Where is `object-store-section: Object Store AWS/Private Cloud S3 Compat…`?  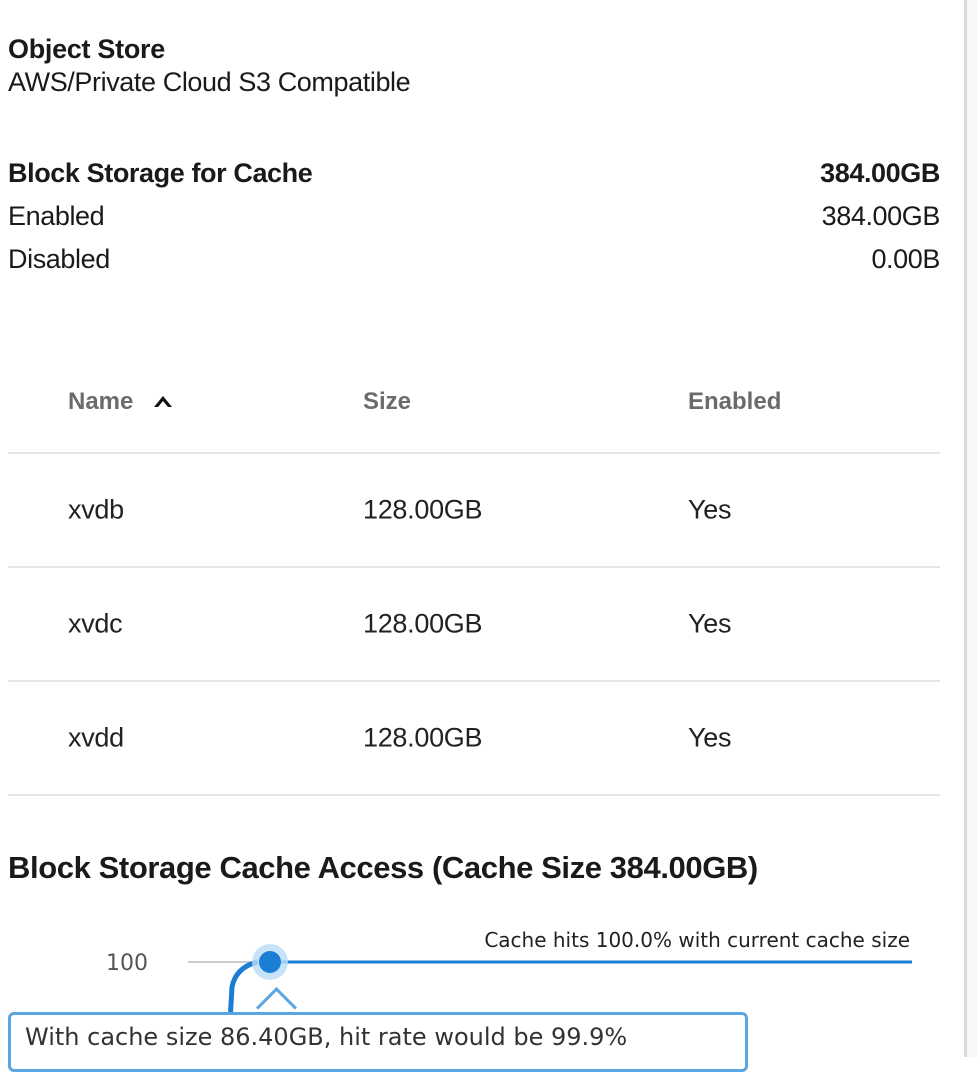
object-store-section: Object Store AWS/Private Cloud S3 Compat… is located at coordinates (209, 65).